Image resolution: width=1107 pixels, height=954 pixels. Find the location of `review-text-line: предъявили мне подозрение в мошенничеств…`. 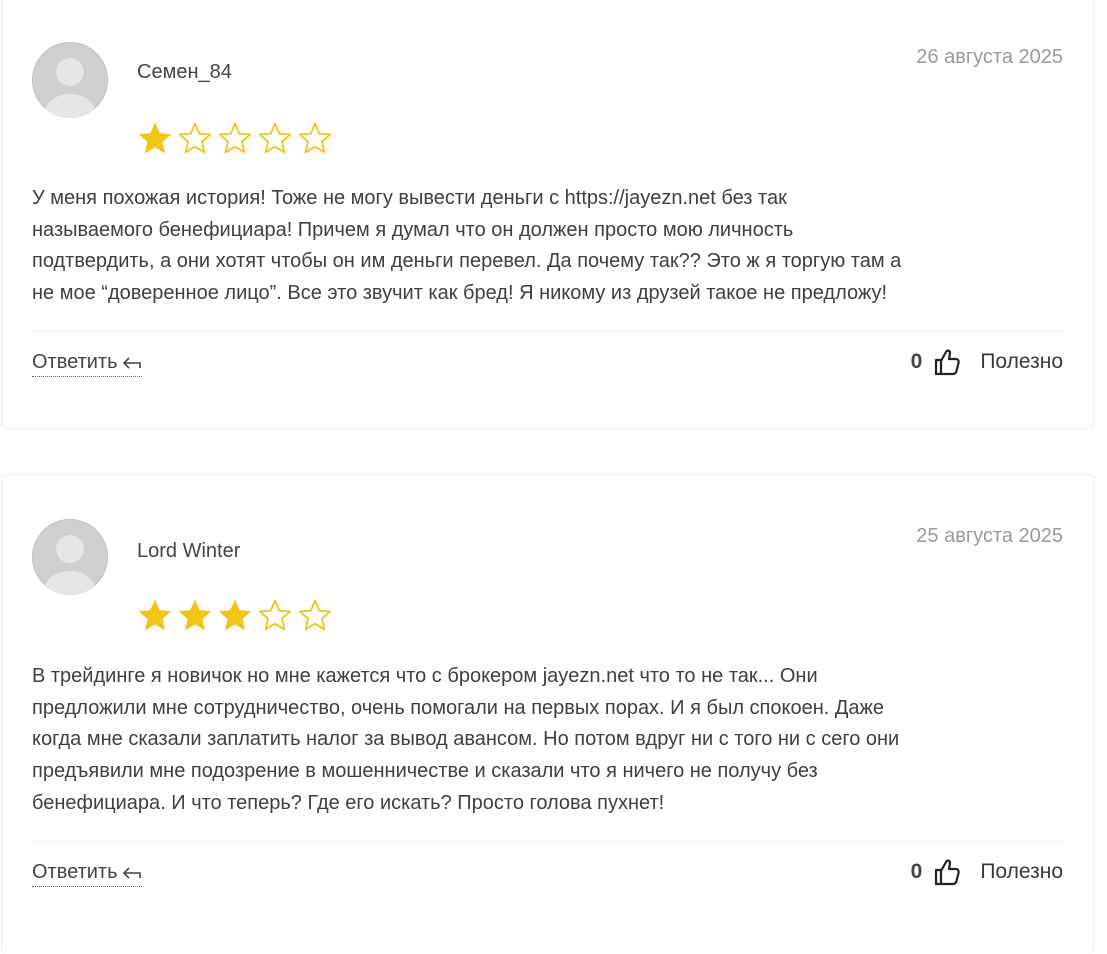

review-text-line: предъявили мне подозрение в мошенничеств… is located at coordinates (425, 771).